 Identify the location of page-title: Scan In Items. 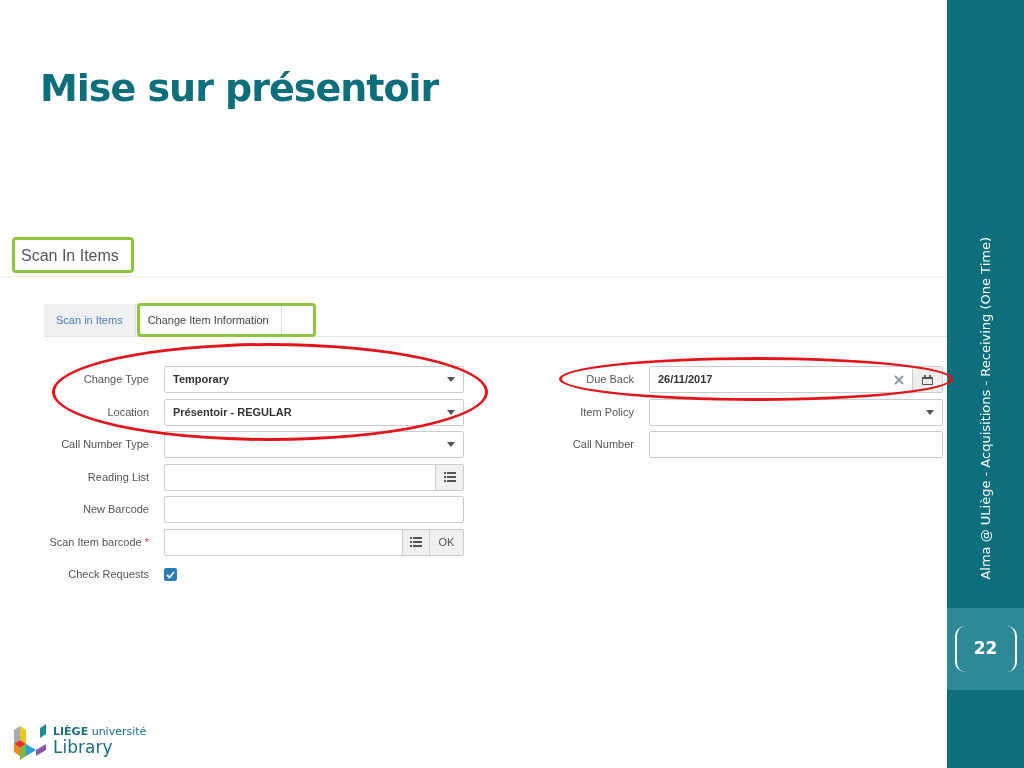
(70, 255).